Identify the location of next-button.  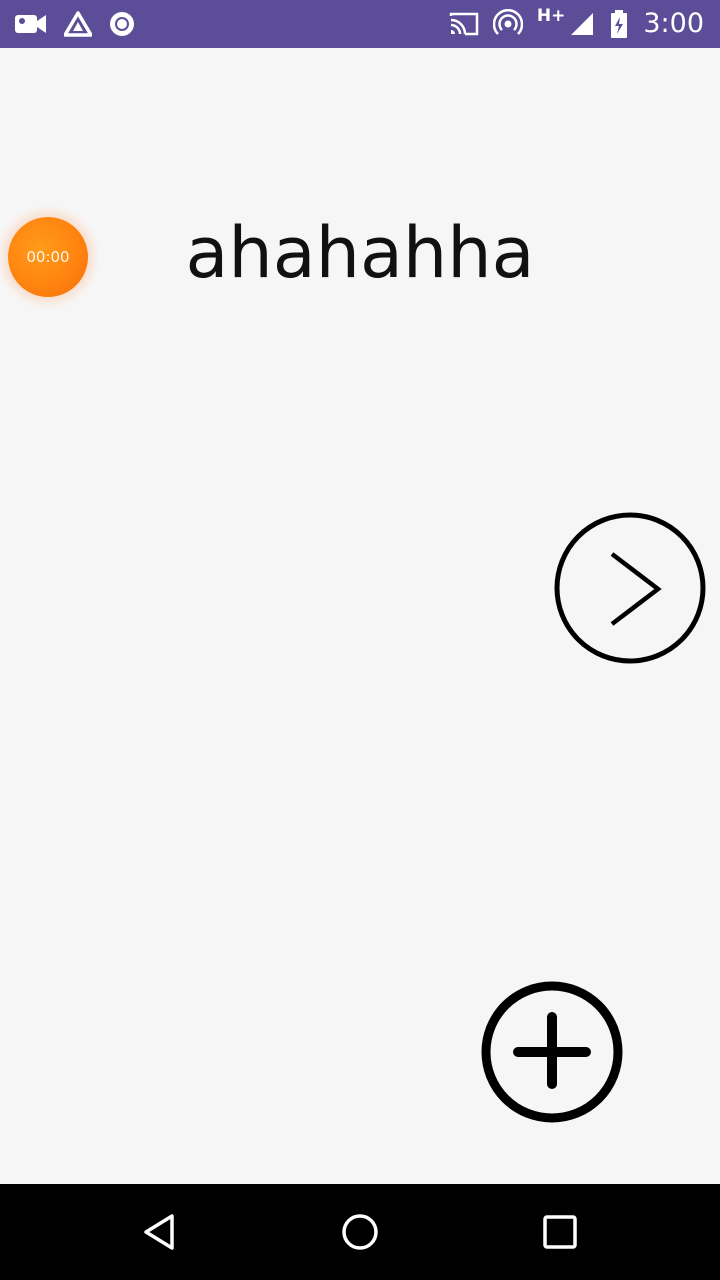
(630, 588).